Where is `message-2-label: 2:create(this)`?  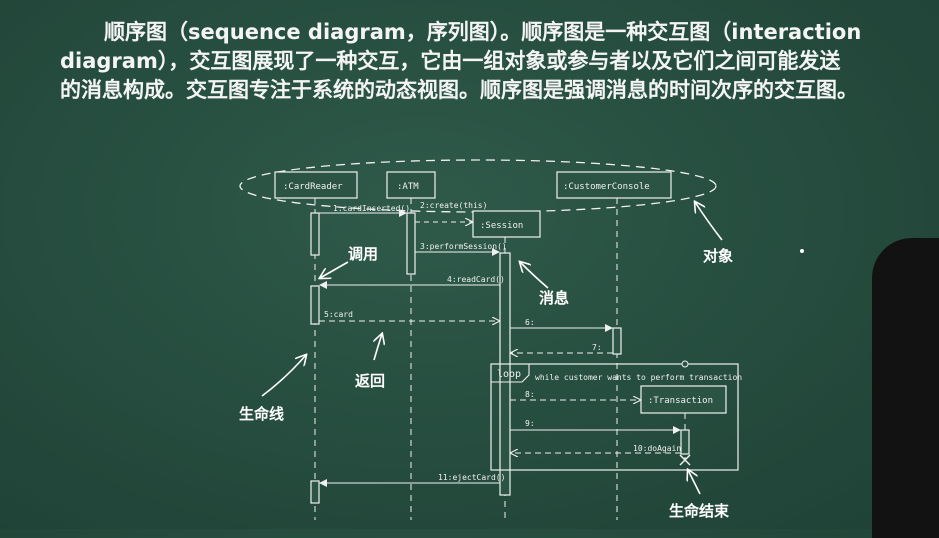 message-2-label: 2:create(this) is located at coordinates (453, 205).